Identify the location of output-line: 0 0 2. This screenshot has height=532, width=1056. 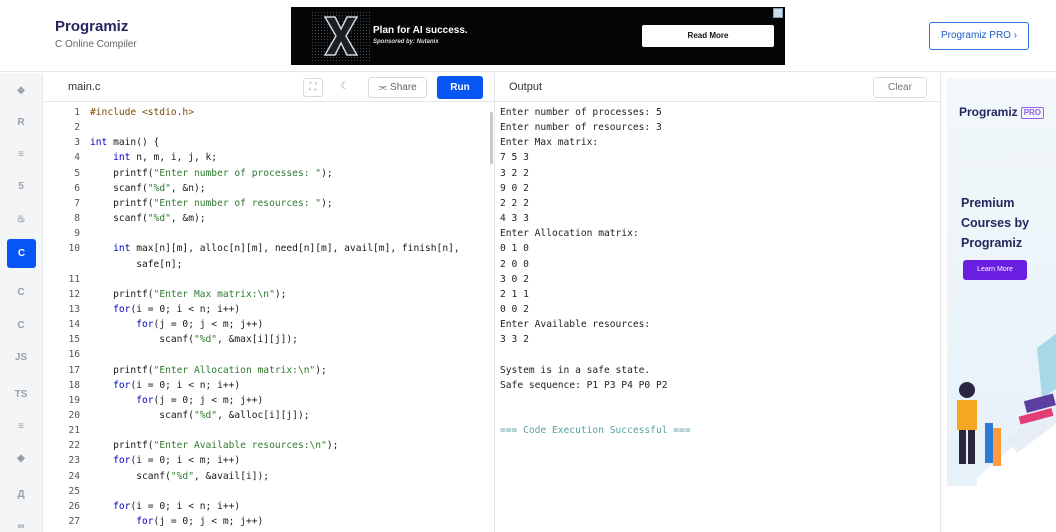
(514, 309).